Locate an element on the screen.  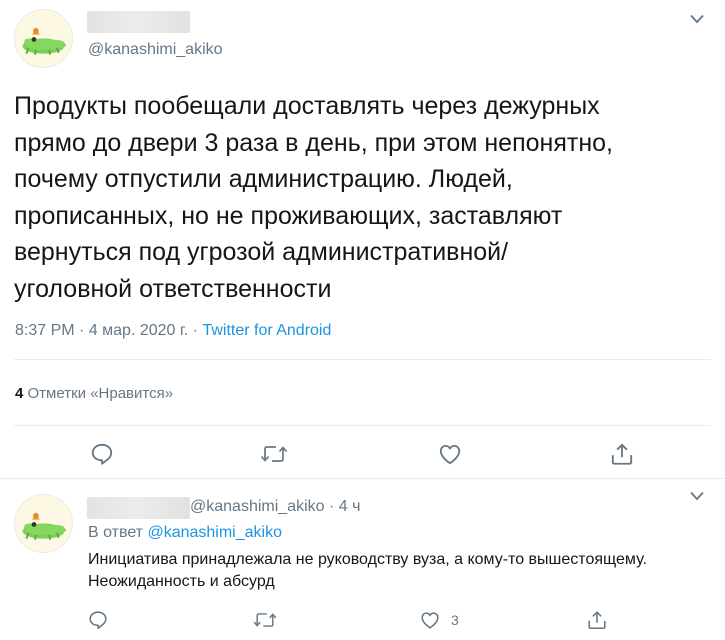
reply-retweet-button is located at coordinates (265, 620).